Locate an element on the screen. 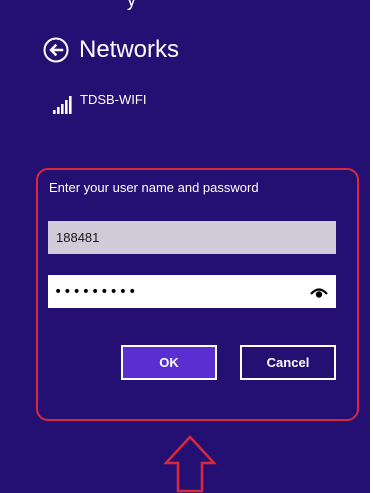  credentials-prompt: Enter your user name and password is located at coordinates (154, 187).